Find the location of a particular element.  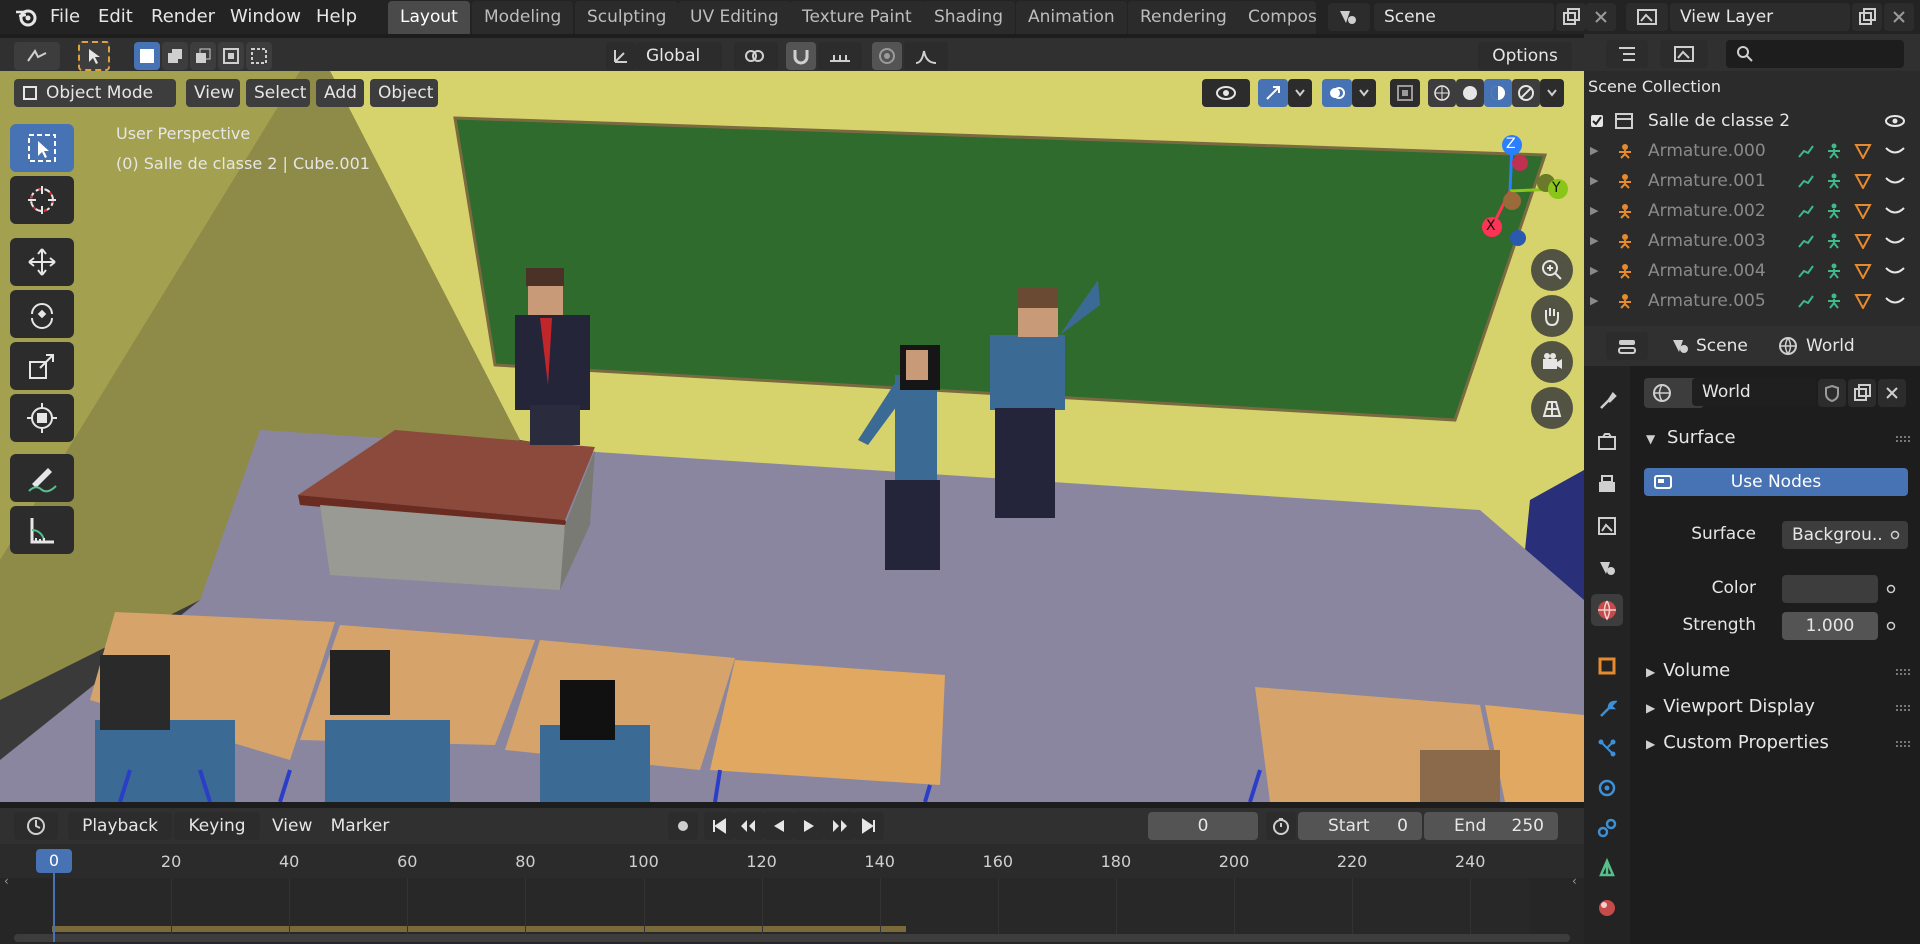

color-swatch is located at coordinates (1830, 589).